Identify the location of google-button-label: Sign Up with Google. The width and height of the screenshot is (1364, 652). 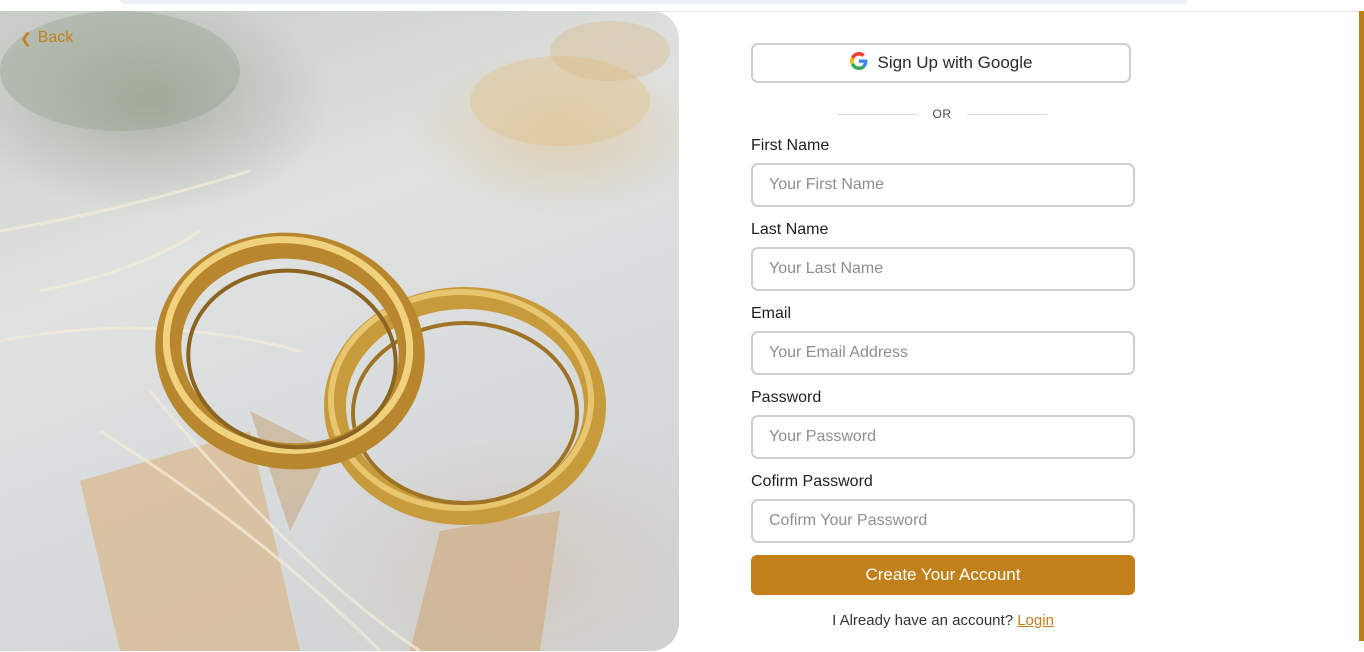
(955, 62).